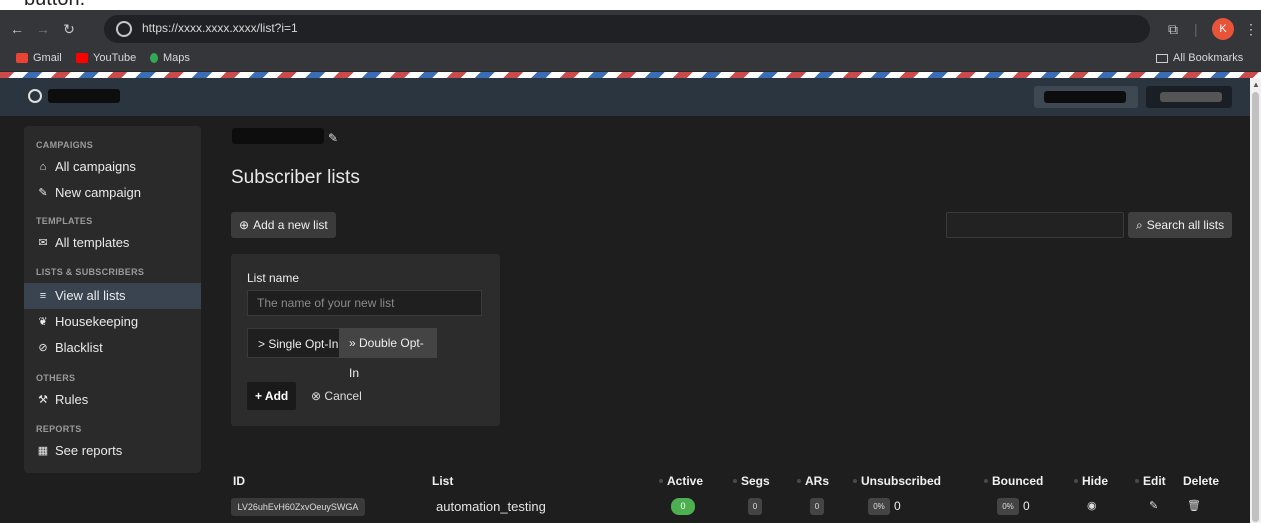  Describe the element at coordinates (1255, 307) in the screenshot. I see `scrollbar-thumb` at that location.